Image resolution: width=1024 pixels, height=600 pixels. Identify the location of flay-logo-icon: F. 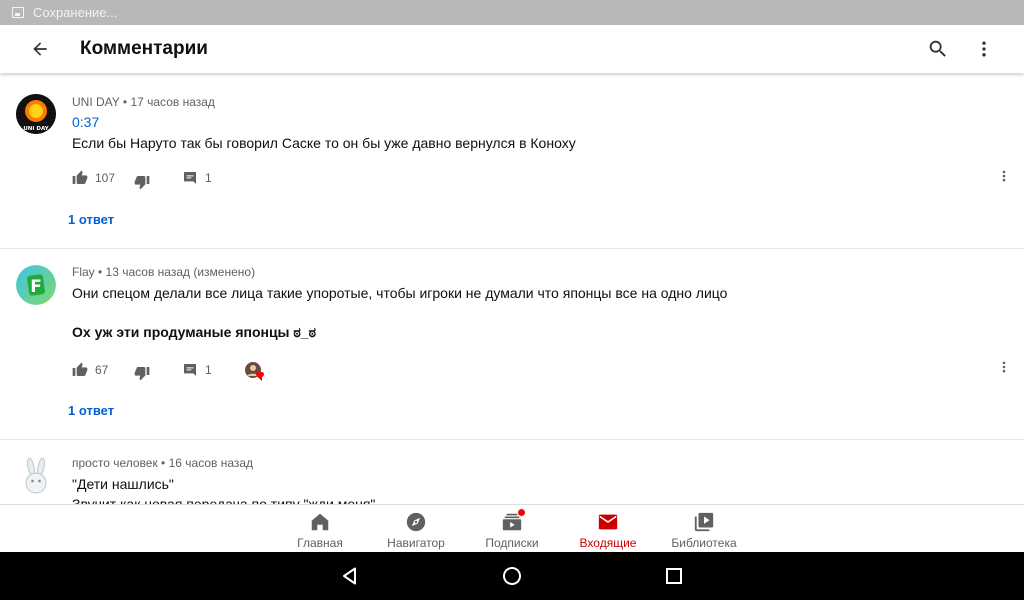
(36, 285).